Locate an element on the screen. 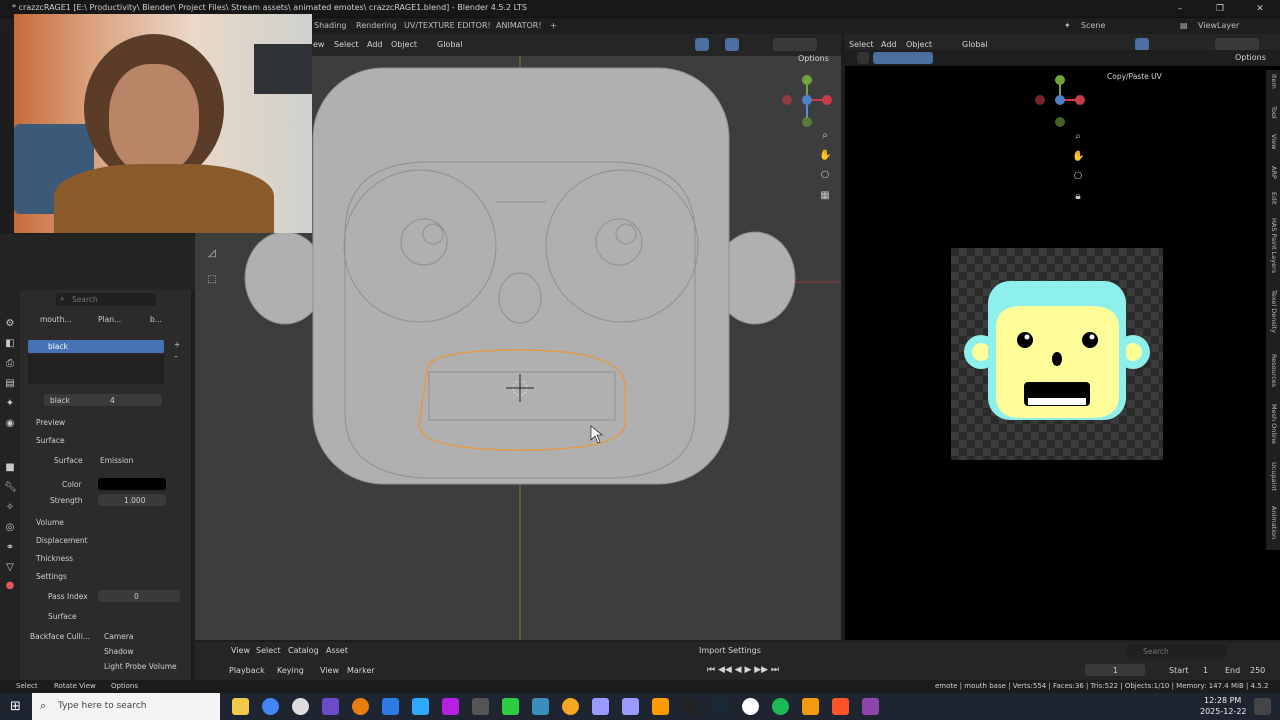 The image size is (1280, 720). tab-edit: Edit is located at coordinates (1273, 198).